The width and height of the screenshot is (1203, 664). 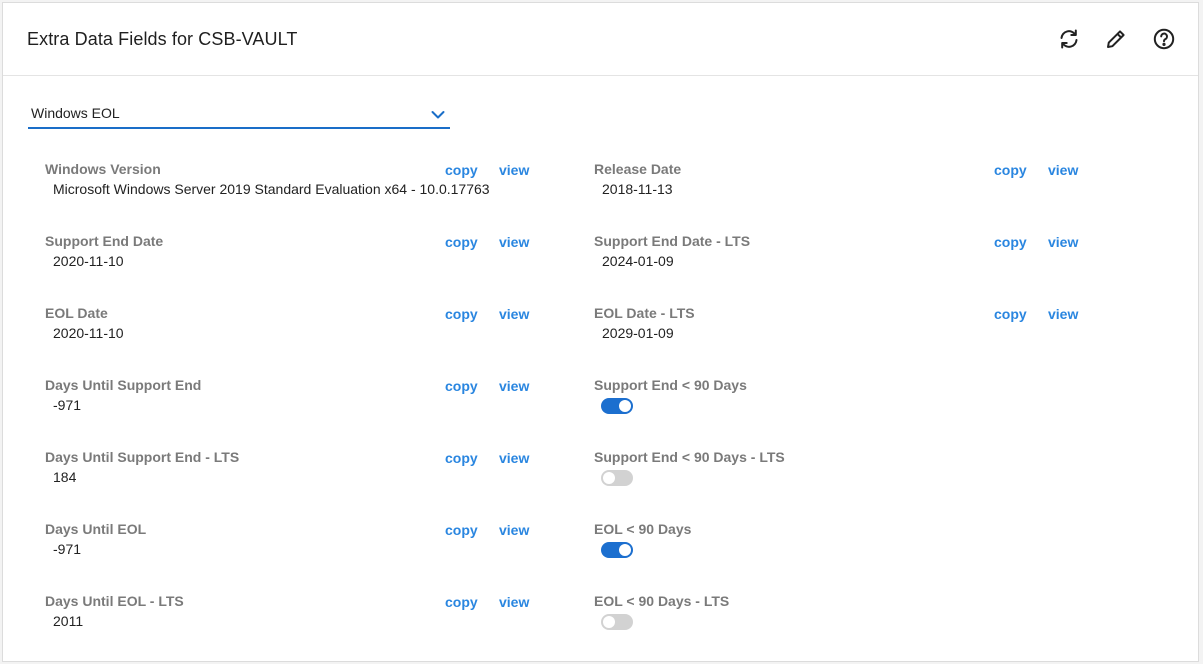 What do you see at coordinates (104, 241) in the screenshot?
I see `field-label: Support End Date` at bounding box center [104, 241].